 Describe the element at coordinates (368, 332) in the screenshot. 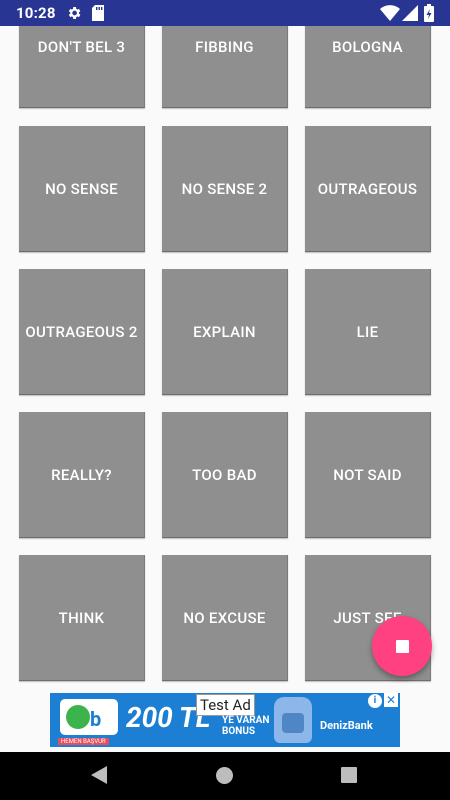

I see `sound-button: LIE` at that location.